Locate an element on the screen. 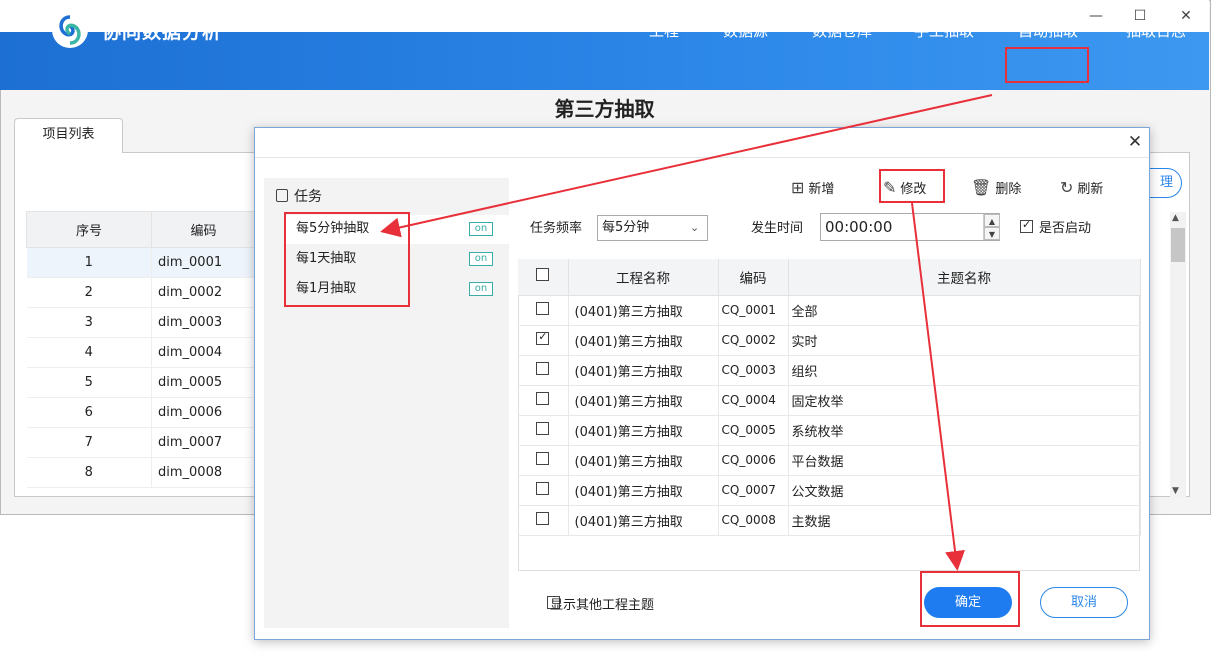 The width and height of the screenshot is (1219, 657). row-index: 6 is located at coordinates (89, 412).